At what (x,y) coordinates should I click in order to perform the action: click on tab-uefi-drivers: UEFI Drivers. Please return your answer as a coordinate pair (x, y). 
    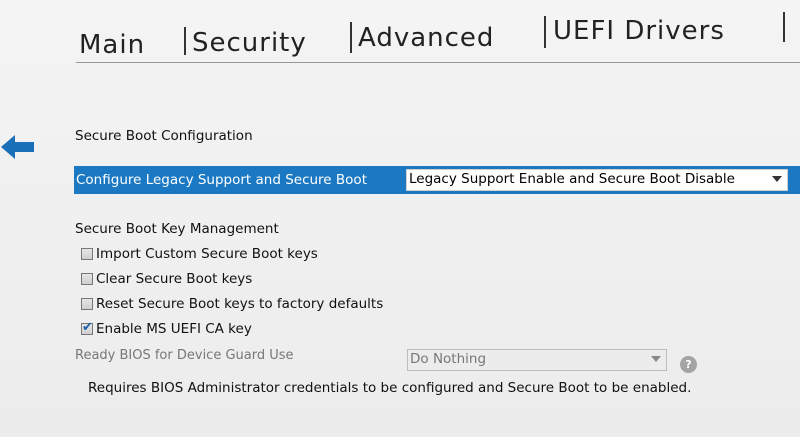
    Looking at the image, I should click on (639, 31).